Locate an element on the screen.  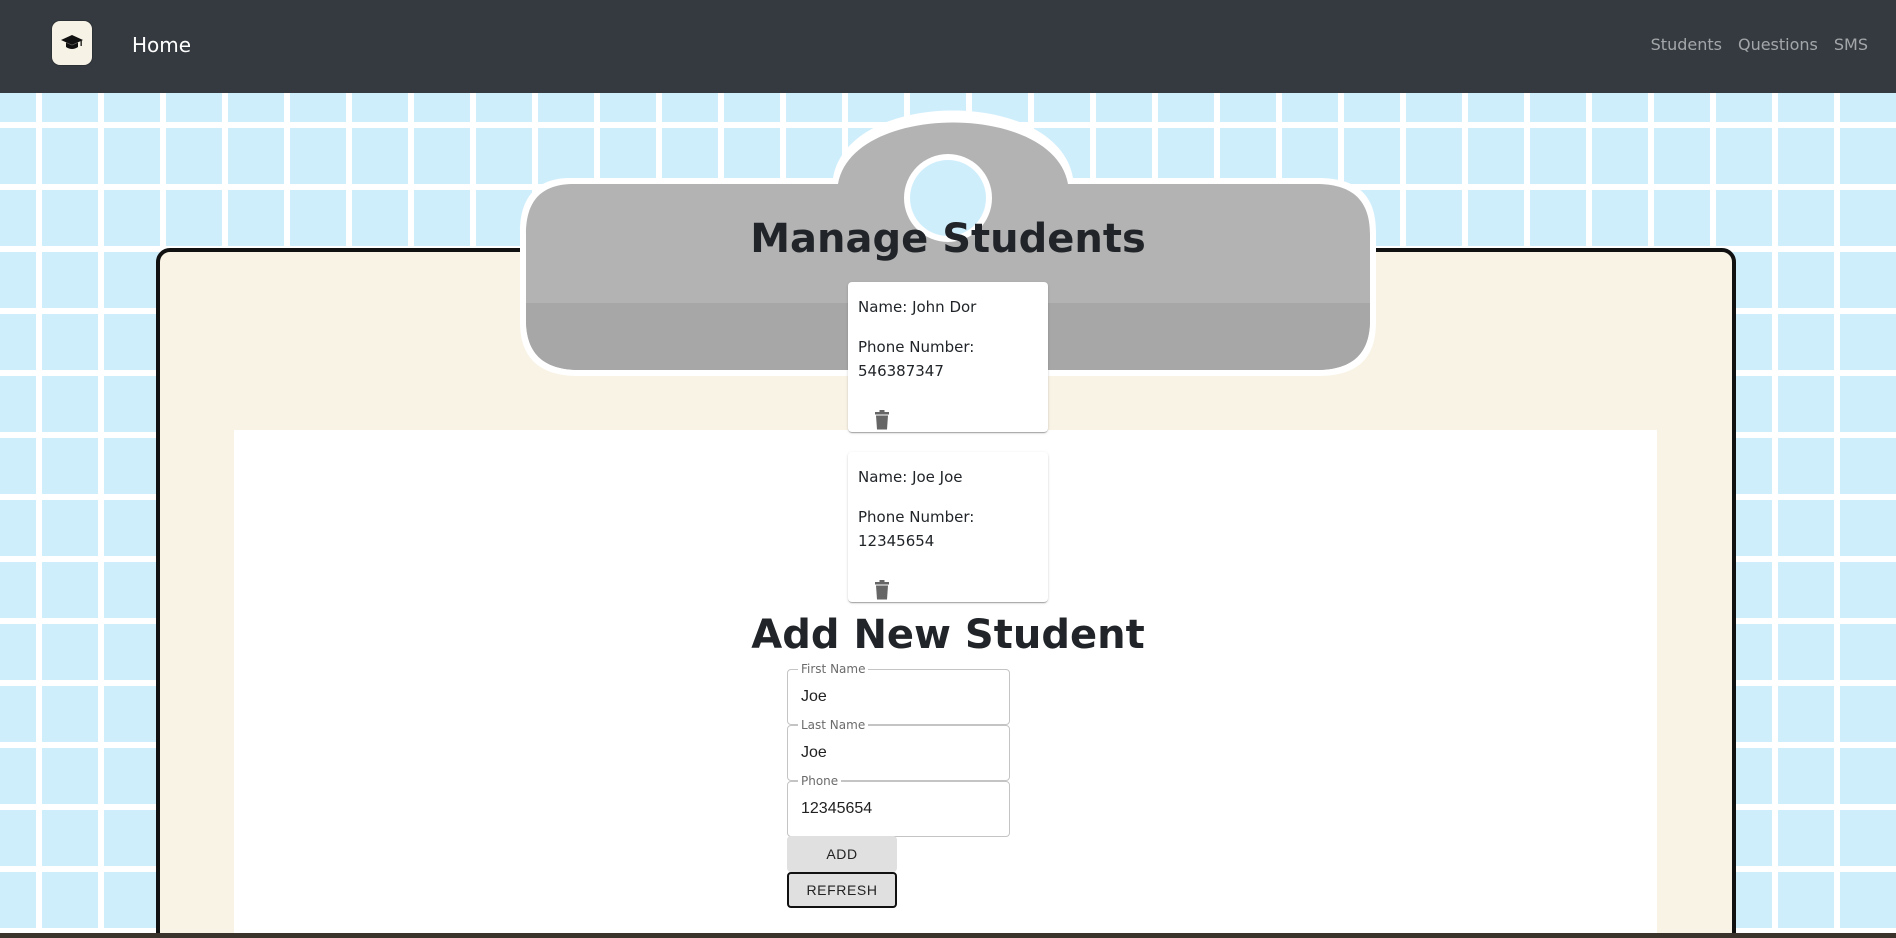
student-card: Name: Joe Joe Phone Number: 12345654 is located at coordinates (948, 527).